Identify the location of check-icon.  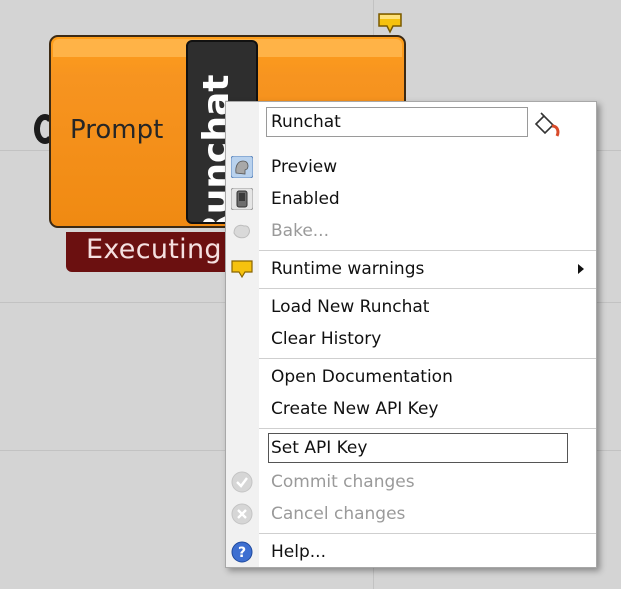
(242, 482).